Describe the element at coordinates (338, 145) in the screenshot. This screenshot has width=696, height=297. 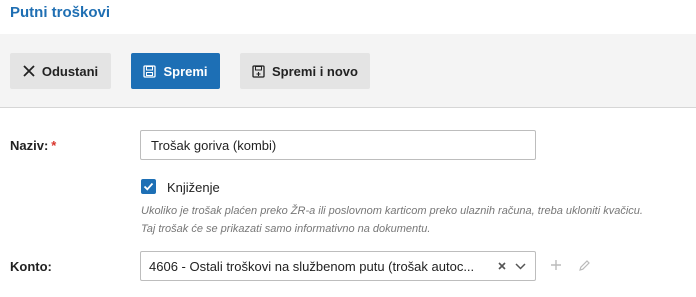
I see `naziv-input` at that location.